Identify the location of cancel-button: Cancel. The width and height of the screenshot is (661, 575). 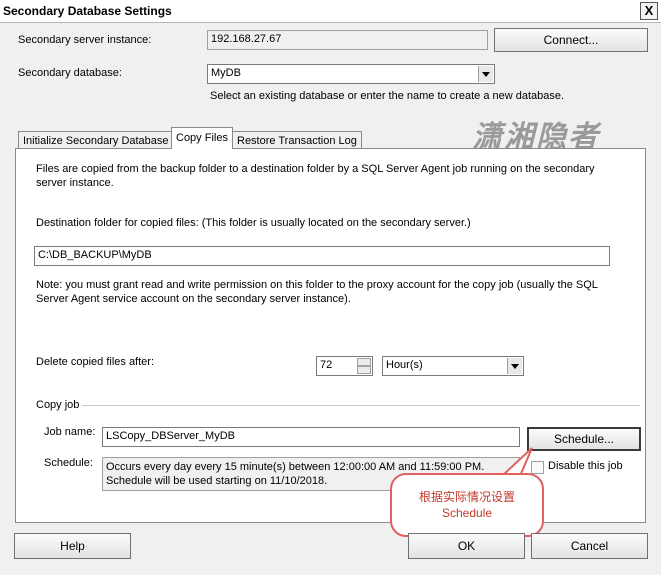
(589, 546).